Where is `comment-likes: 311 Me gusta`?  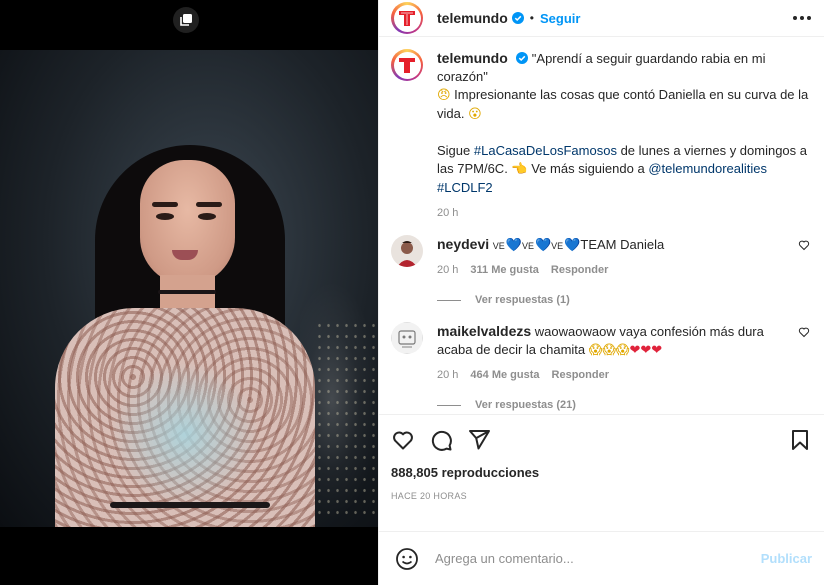
comment-likes: 311 Me gusta is located at coordinates (504, 270).